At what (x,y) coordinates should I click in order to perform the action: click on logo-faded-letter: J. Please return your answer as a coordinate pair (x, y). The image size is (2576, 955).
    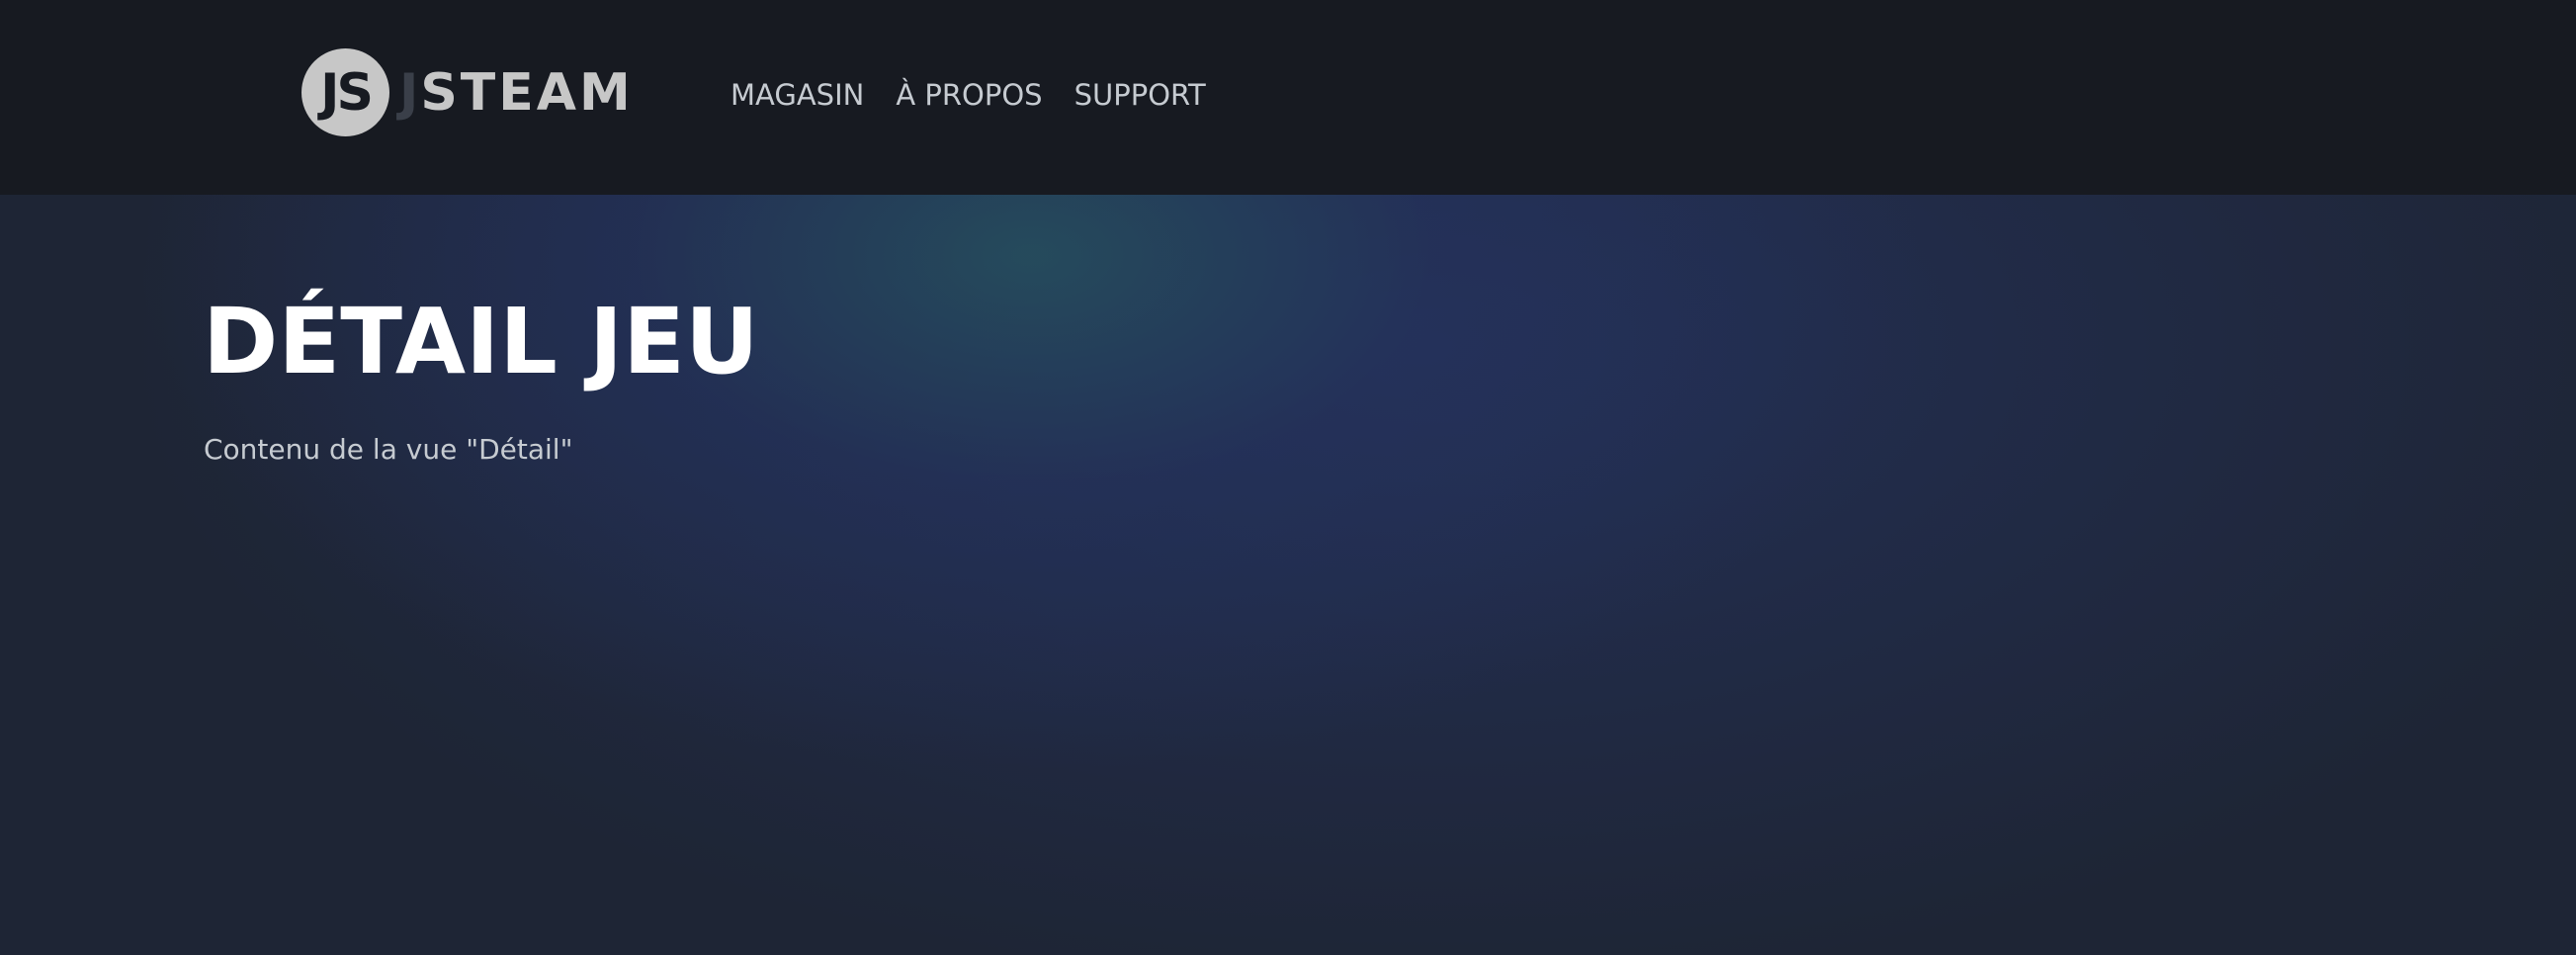
    Looking at the image, I should click on (410, 92).